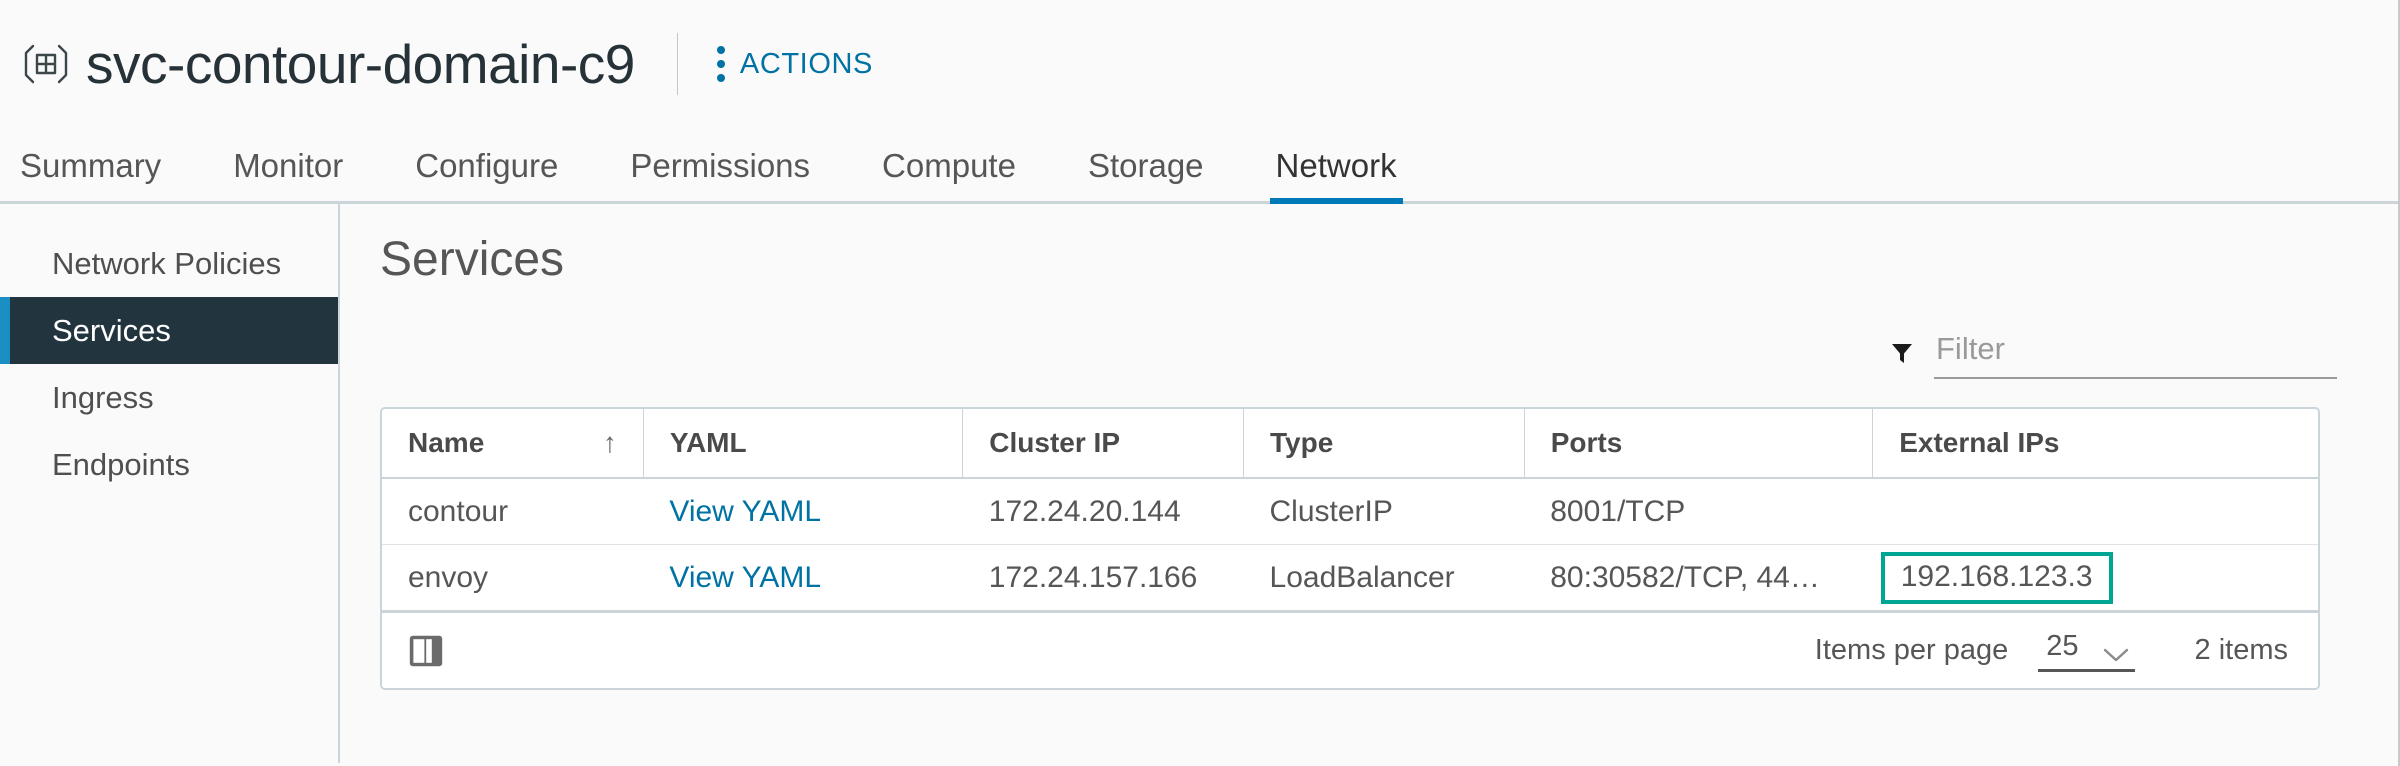  What do you see at coordinates (288, 174) in the screenshot?
I see `tab-monitor: Monitor` at bounding box center [288, 174].